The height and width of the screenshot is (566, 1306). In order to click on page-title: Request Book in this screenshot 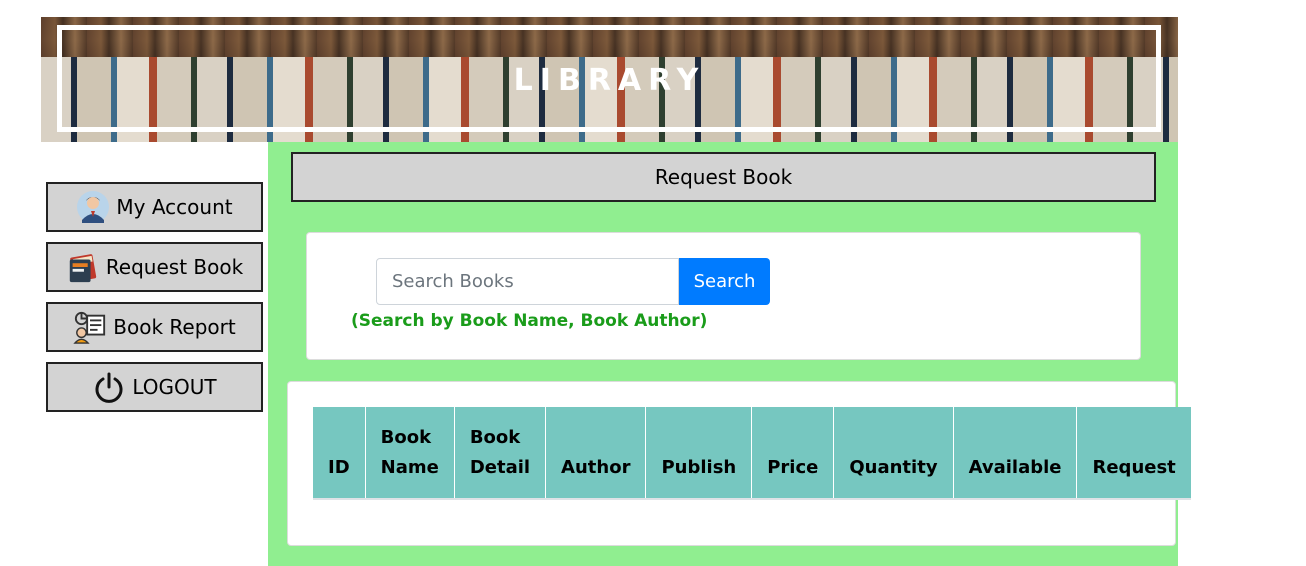, I will do `click(723, 177)`.